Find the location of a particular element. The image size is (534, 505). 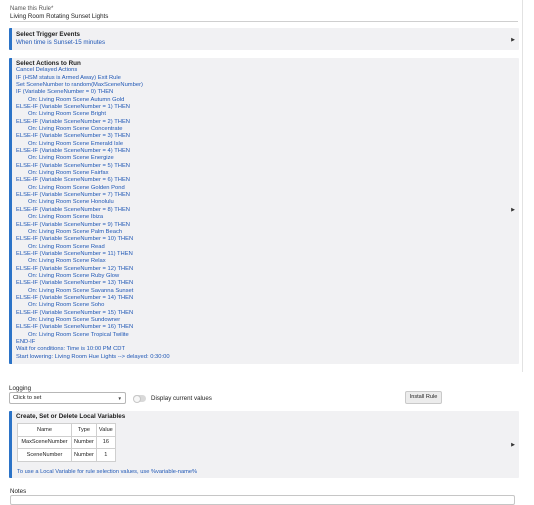

logging-select-value: Click to set is located at coordinates (27, 398).